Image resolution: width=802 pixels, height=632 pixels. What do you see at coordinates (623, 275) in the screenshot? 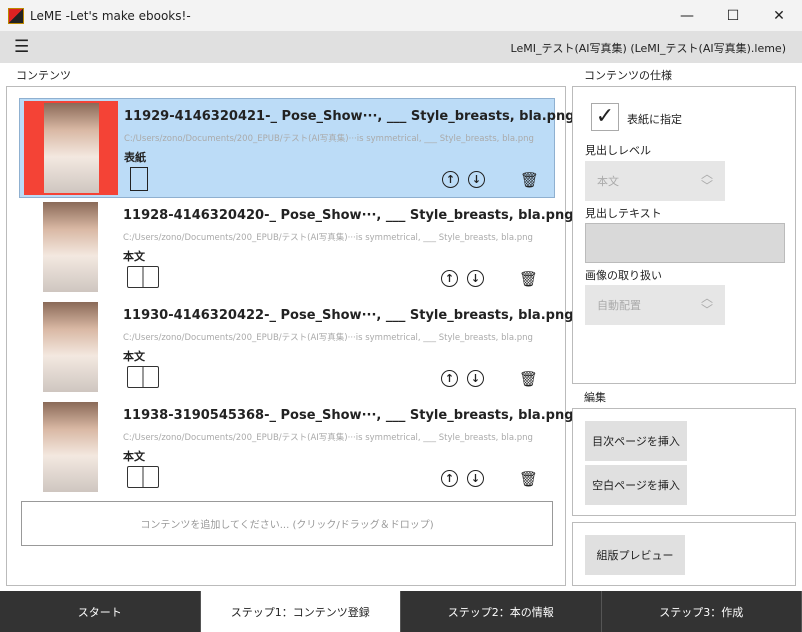
I see `image-handling-label: 画像の取り扱い` at bounding box center [623, 275].